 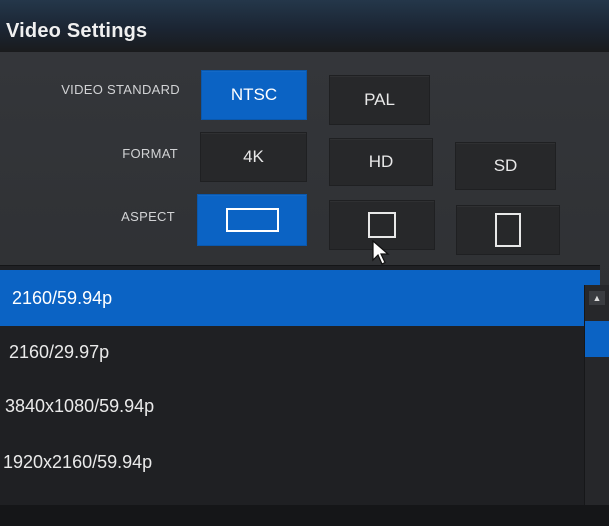 I want to click on list-item-label: 2160/29.97p, so click(x=59, y=351).